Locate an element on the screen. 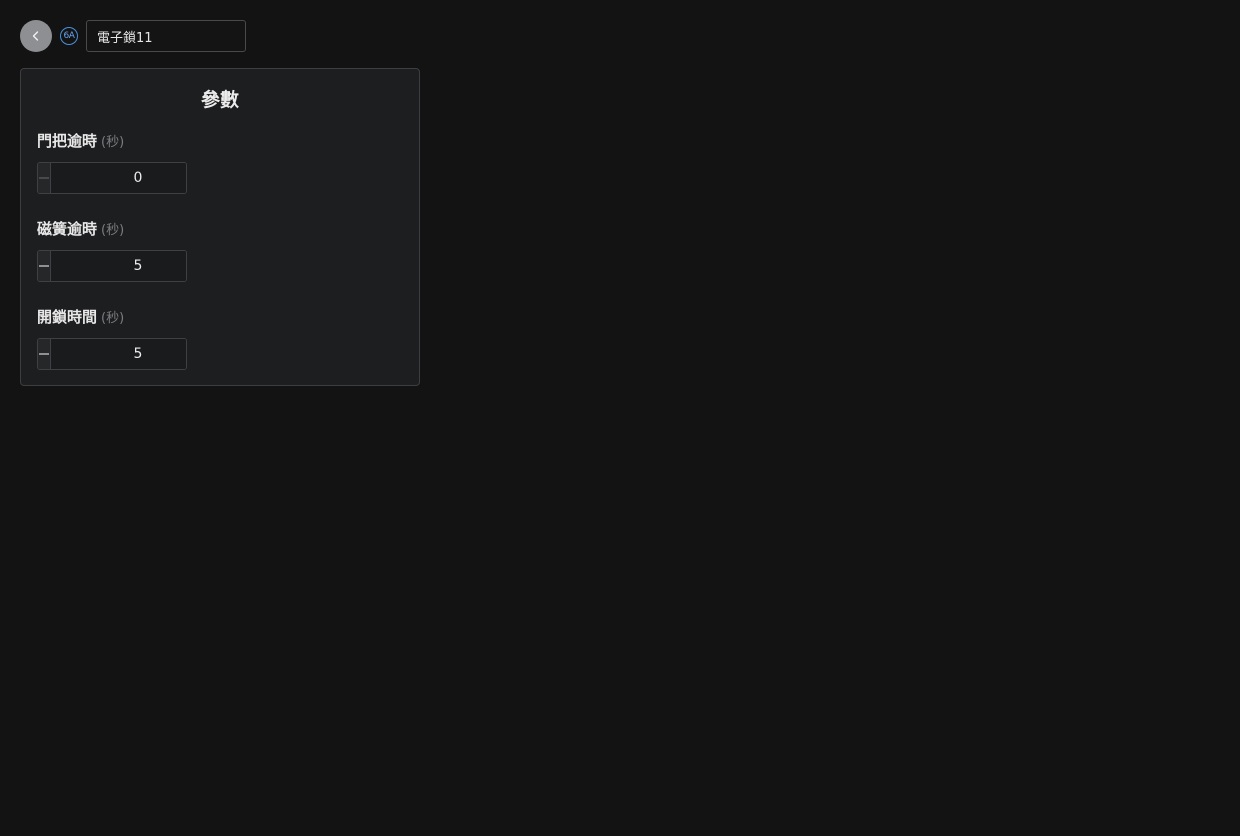 The image size is (1240, 836). panel-title: 參數 is located at coordinates (219, 100).